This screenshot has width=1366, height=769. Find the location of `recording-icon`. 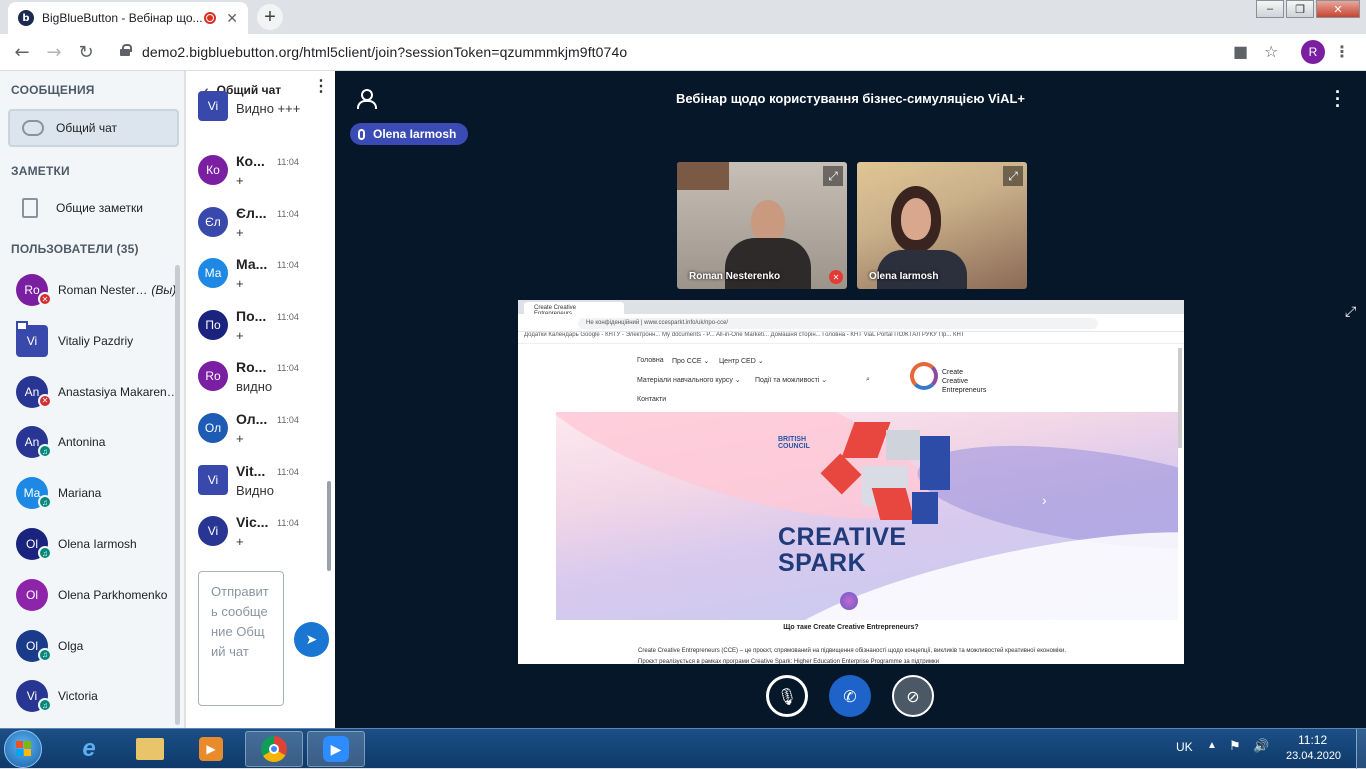

recording-icon is located at coordinates (210, 18).